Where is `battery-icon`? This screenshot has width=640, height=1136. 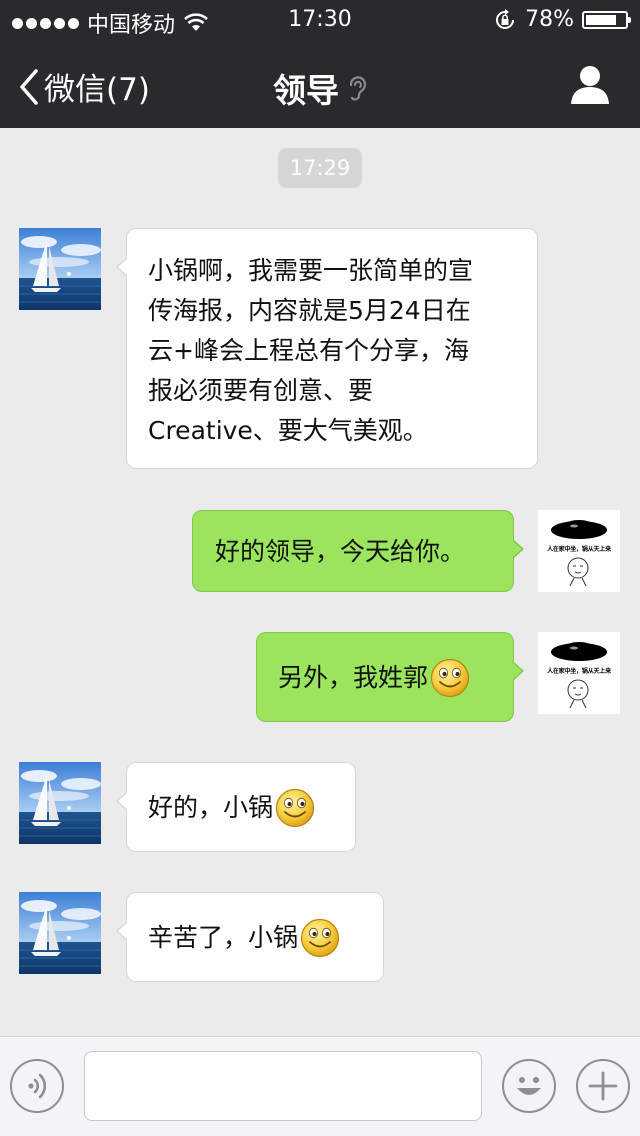 battery-icon is located at coordinates (606, 19).